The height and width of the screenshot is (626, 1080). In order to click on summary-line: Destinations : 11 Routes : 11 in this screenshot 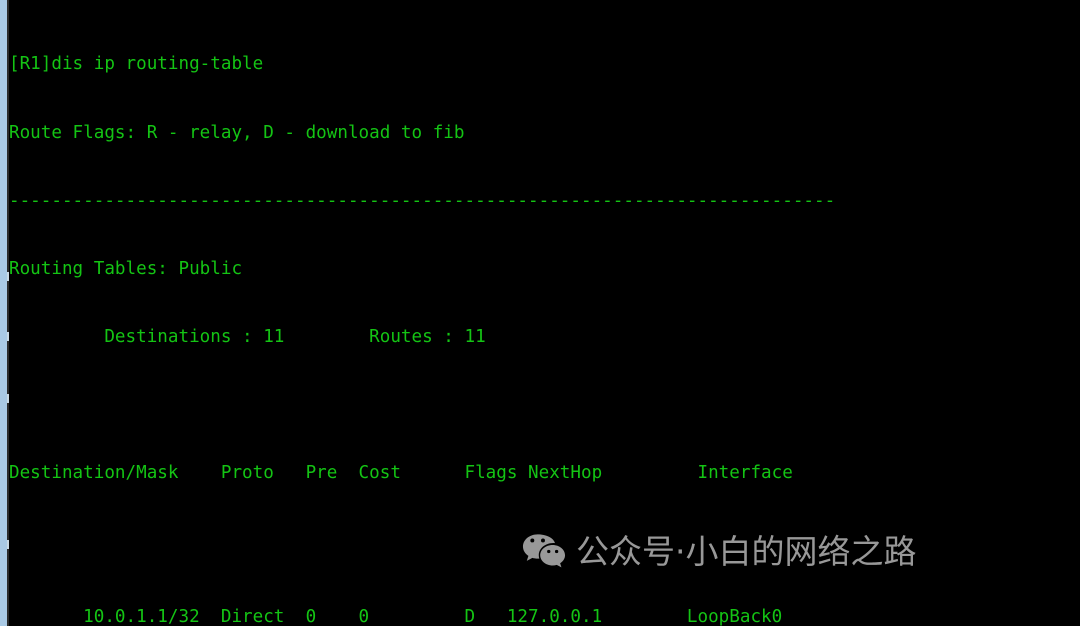, I will do `click(247, 336)`.